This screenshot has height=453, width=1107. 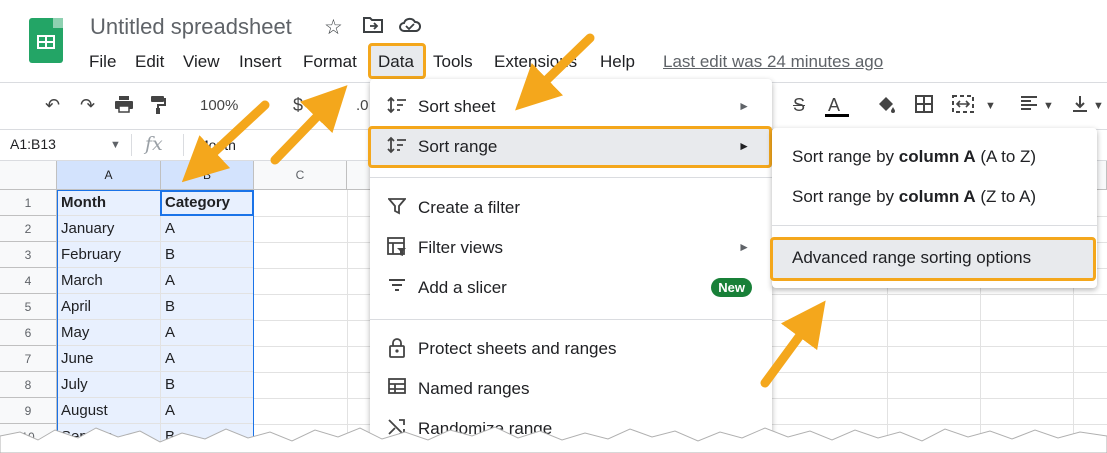 What do you see at coordinates (773, 62) in the screenshot?
I see `last-edit-link: Last edit was 24 minutes ago` at bounding box center [773, 62].